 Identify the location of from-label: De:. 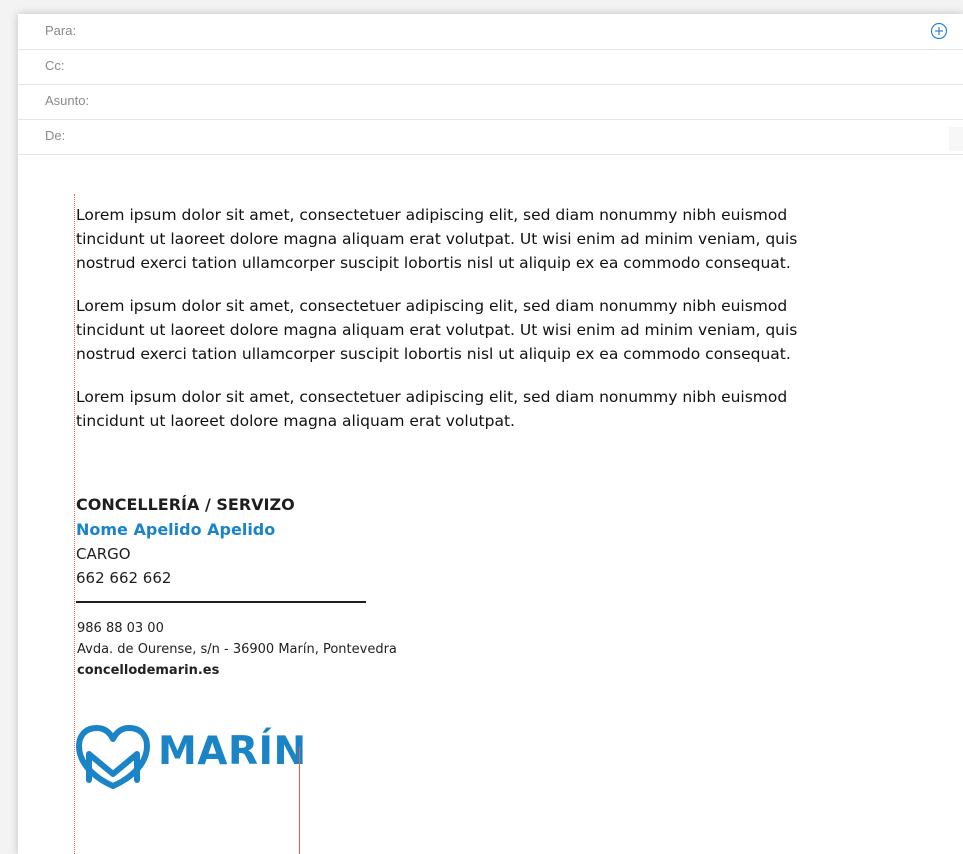
(55, 135).